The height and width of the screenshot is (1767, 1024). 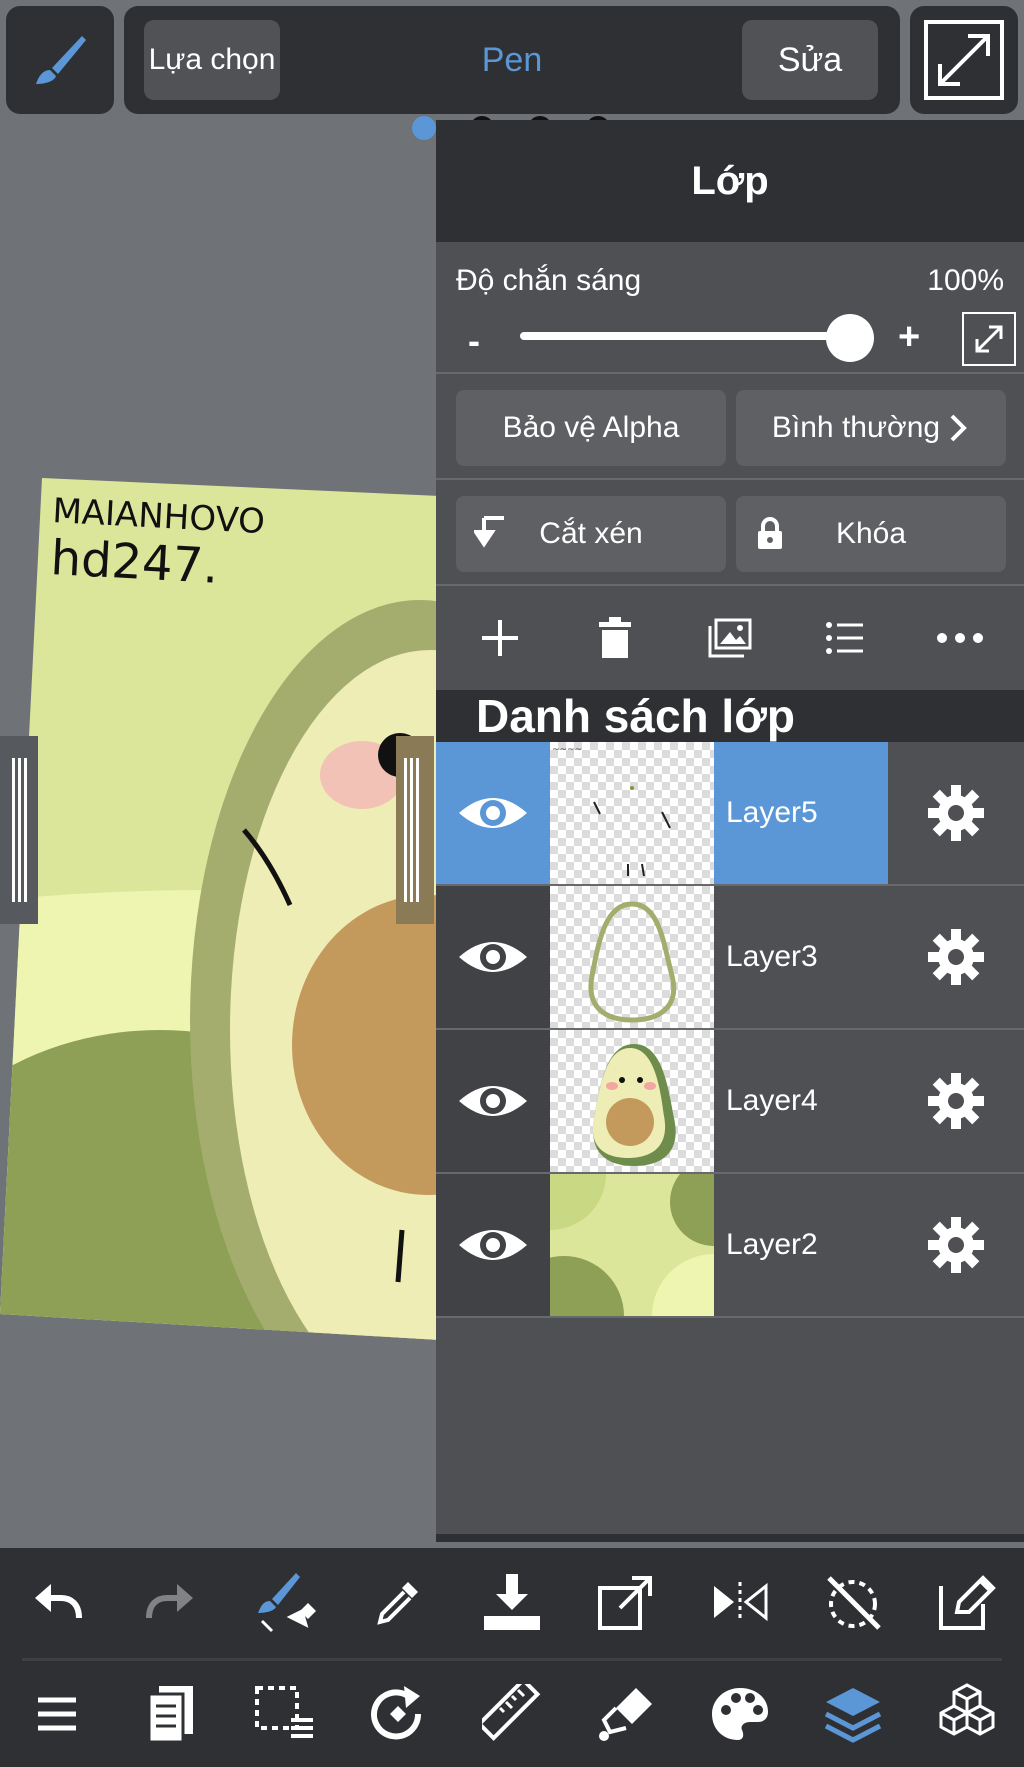 What do you see at coordinates (967, 1714) in the screenshot?
I see `materials-button` at bounding box center [967, 1714].